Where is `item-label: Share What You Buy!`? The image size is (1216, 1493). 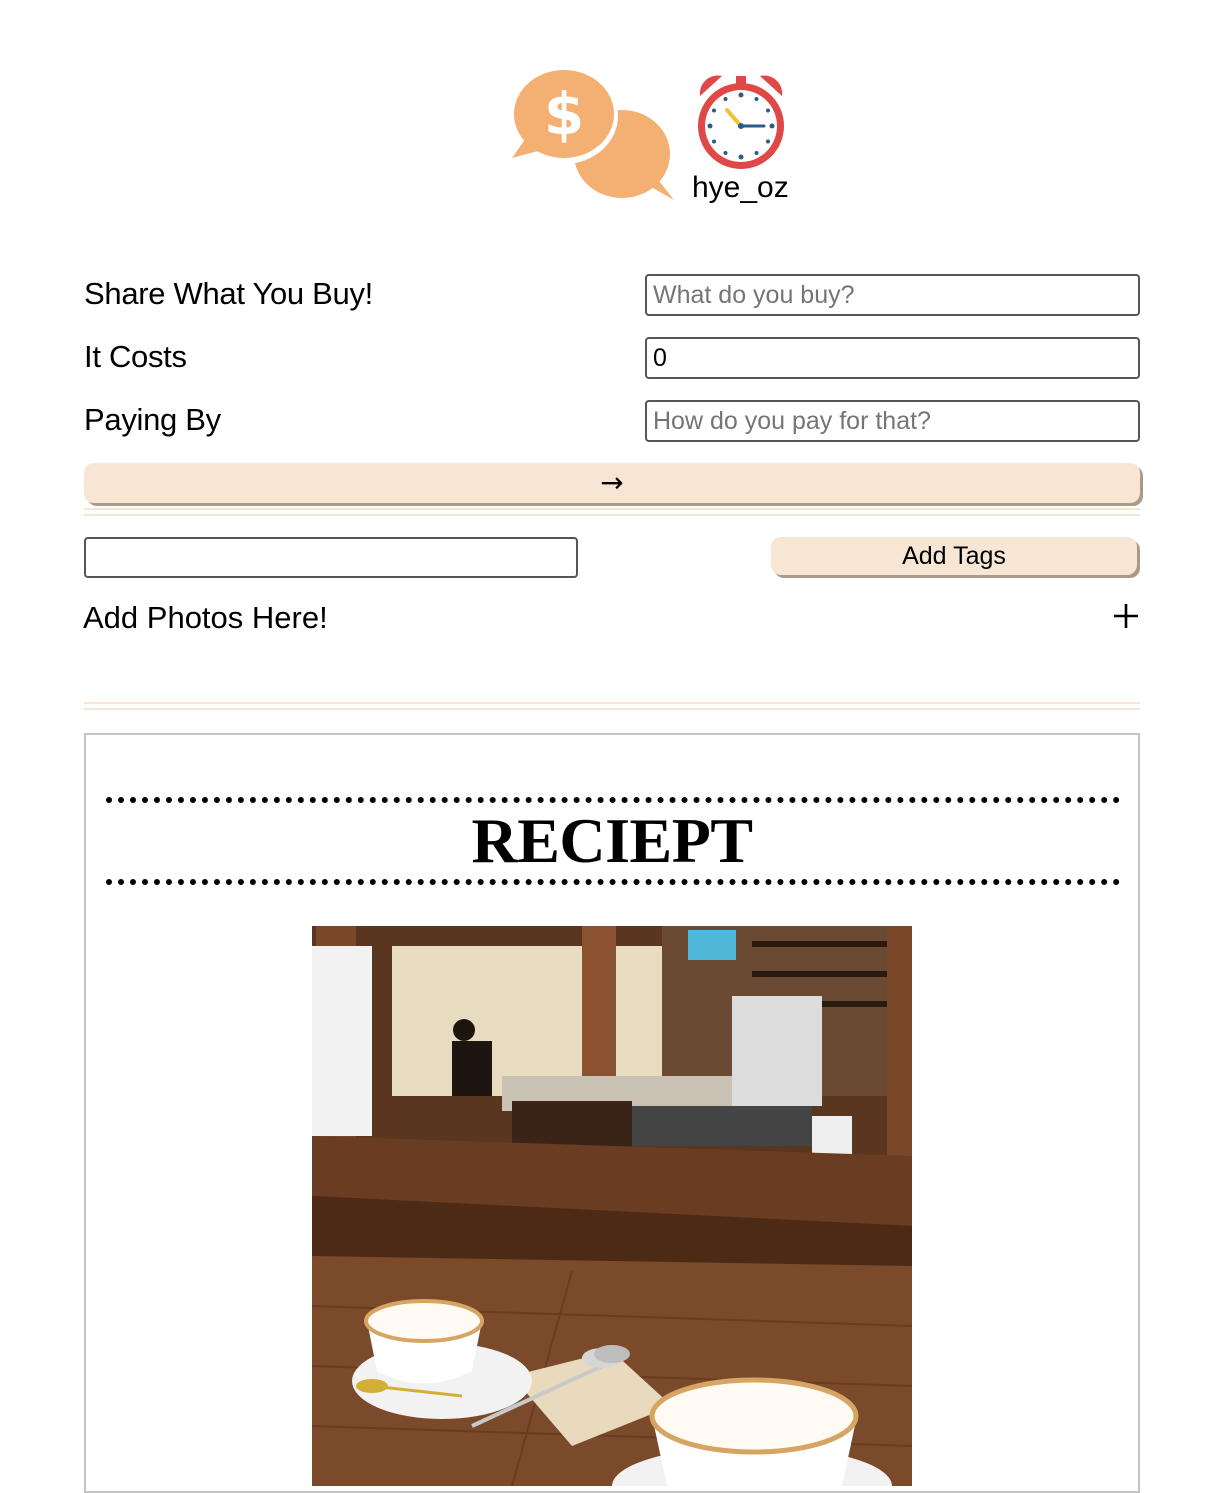
item-label: Share What You Buy! is located at coordinates (228, 293).